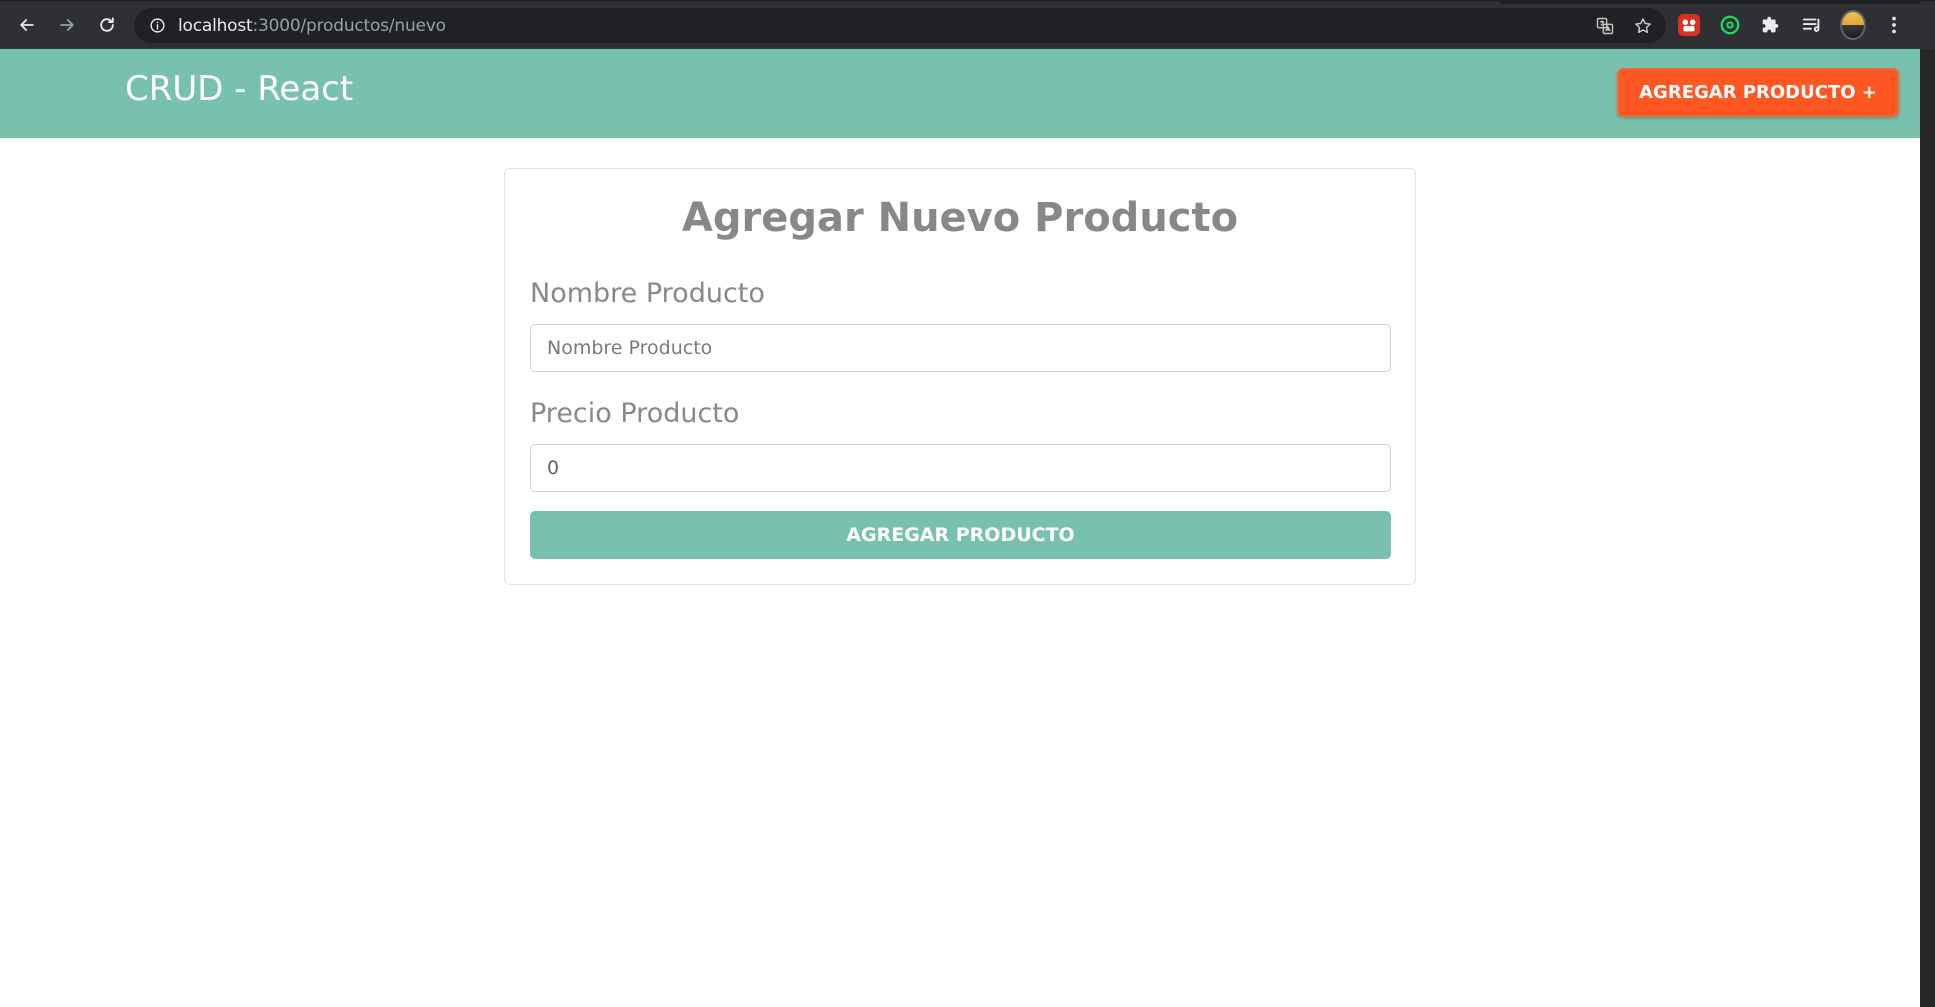  What do you see at coordinates (239, 89) in the screenshot?
I see `brand-title: CRUD - React` at bounding box center [239, 89].